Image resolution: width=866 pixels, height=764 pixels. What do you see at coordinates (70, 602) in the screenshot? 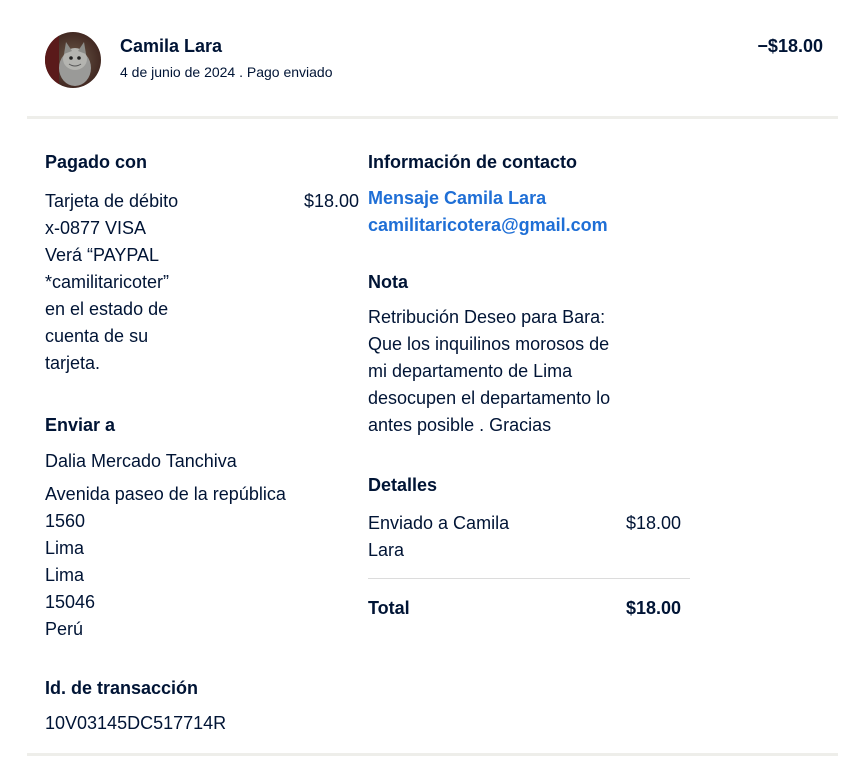
I see `address-line: 15046` at bounding box center [70, 602].